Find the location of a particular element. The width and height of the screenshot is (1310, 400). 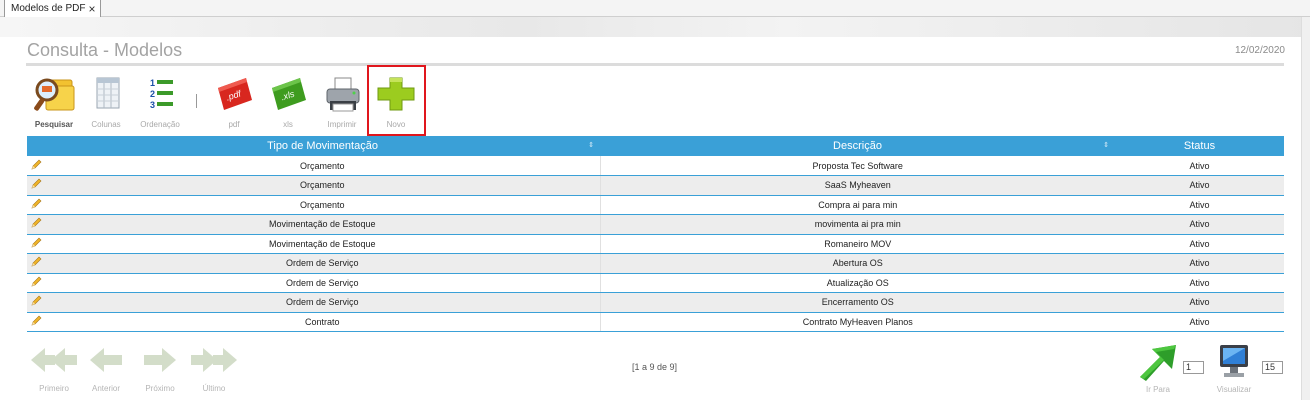

go-to-button: Ir Para is located at coordinates (1158, 370).